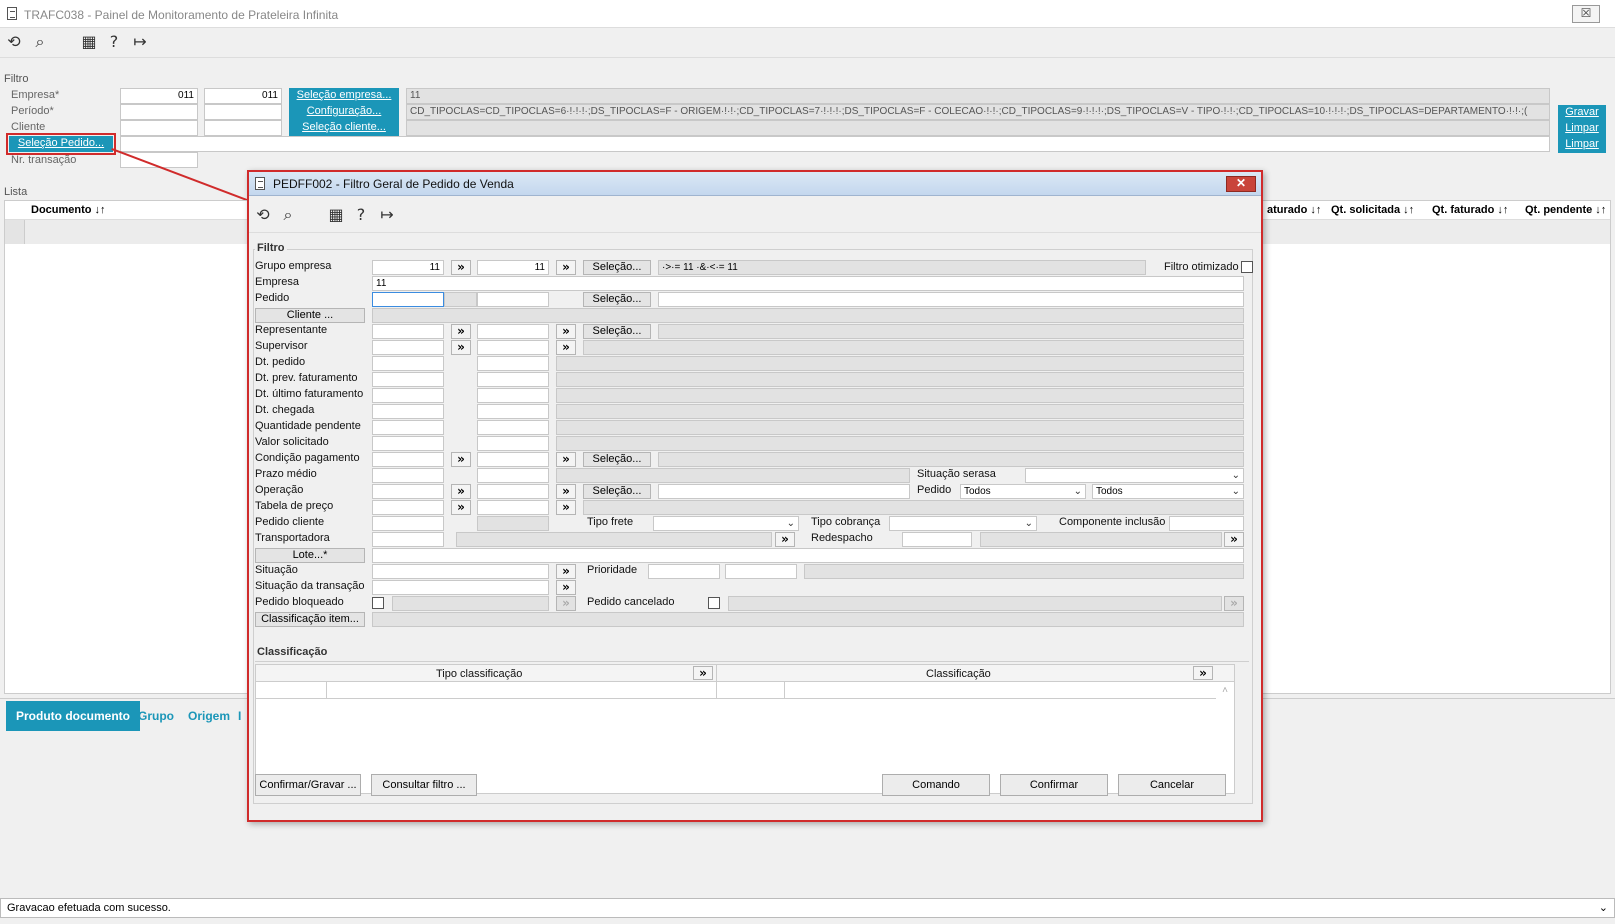  What do you see at coordinates (1206, 523) in the screenshot?
I see `componente-inclusao-field` at bounding box center [1206, 523].